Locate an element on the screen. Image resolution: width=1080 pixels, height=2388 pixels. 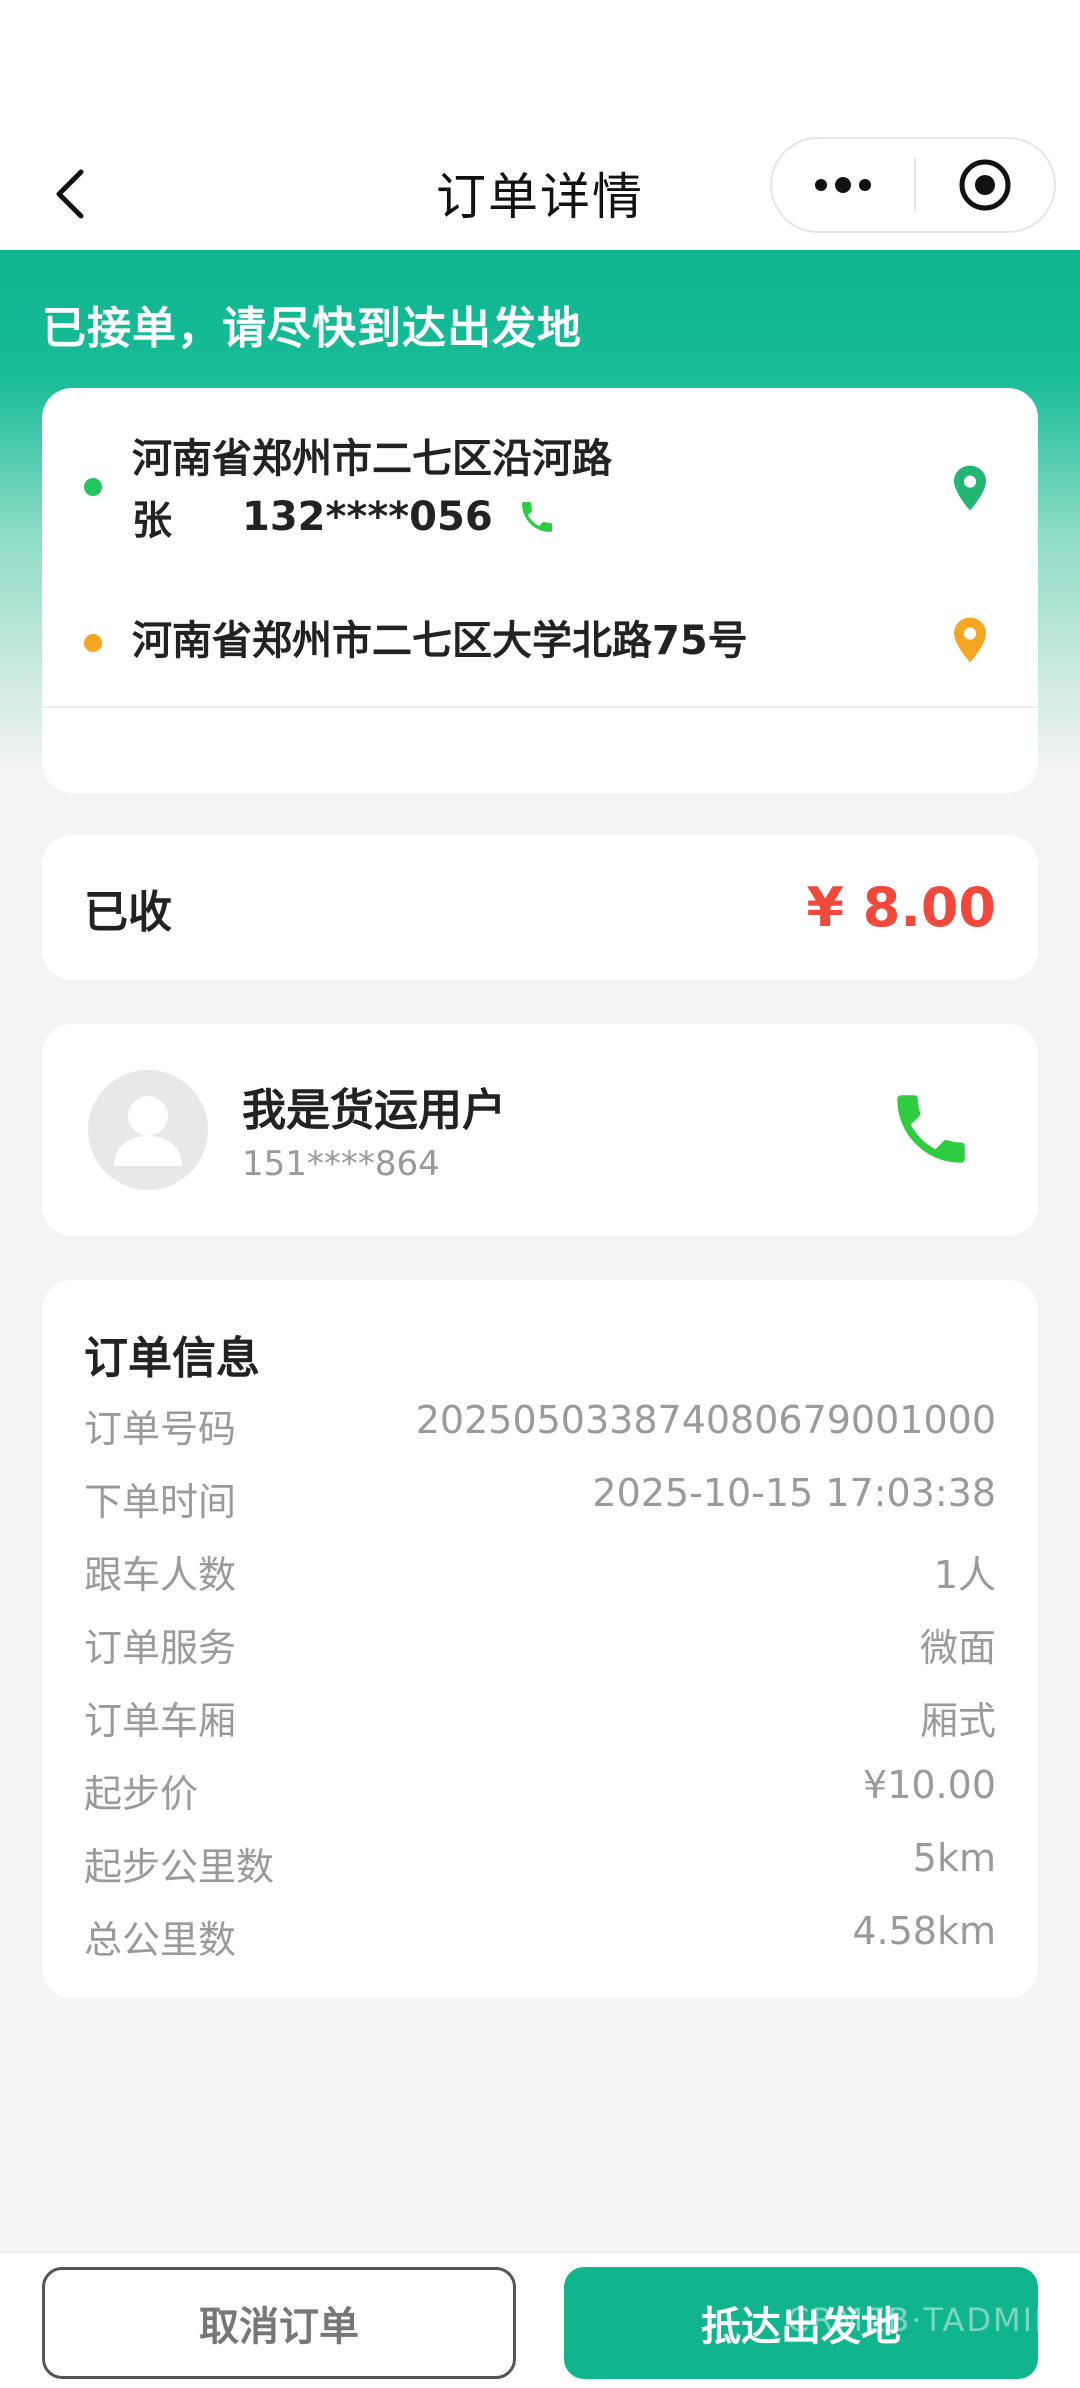
customer-name: 我是货运用户 is located at coordinates (374, 1110).